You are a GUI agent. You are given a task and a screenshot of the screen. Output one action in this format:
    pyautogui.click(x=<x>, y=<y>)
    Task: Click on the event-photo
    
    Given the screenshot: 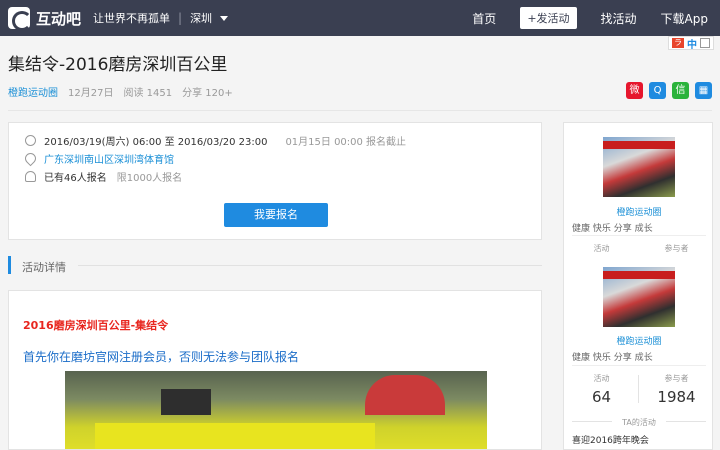 What is the action you would take?
    pyautogui.click(x=276, y=410)
    